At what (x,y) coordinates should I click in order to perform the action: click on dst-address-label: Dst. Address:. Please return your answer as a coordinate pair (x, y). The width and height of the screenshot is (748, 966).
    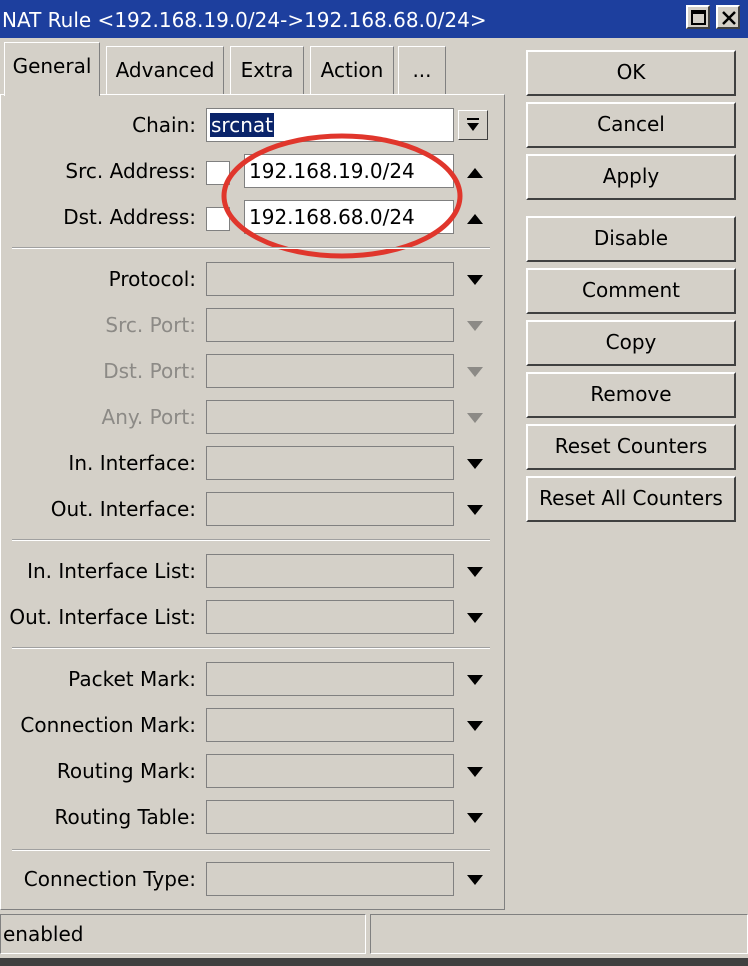
    Looking at the image, I should click on (129, 217).